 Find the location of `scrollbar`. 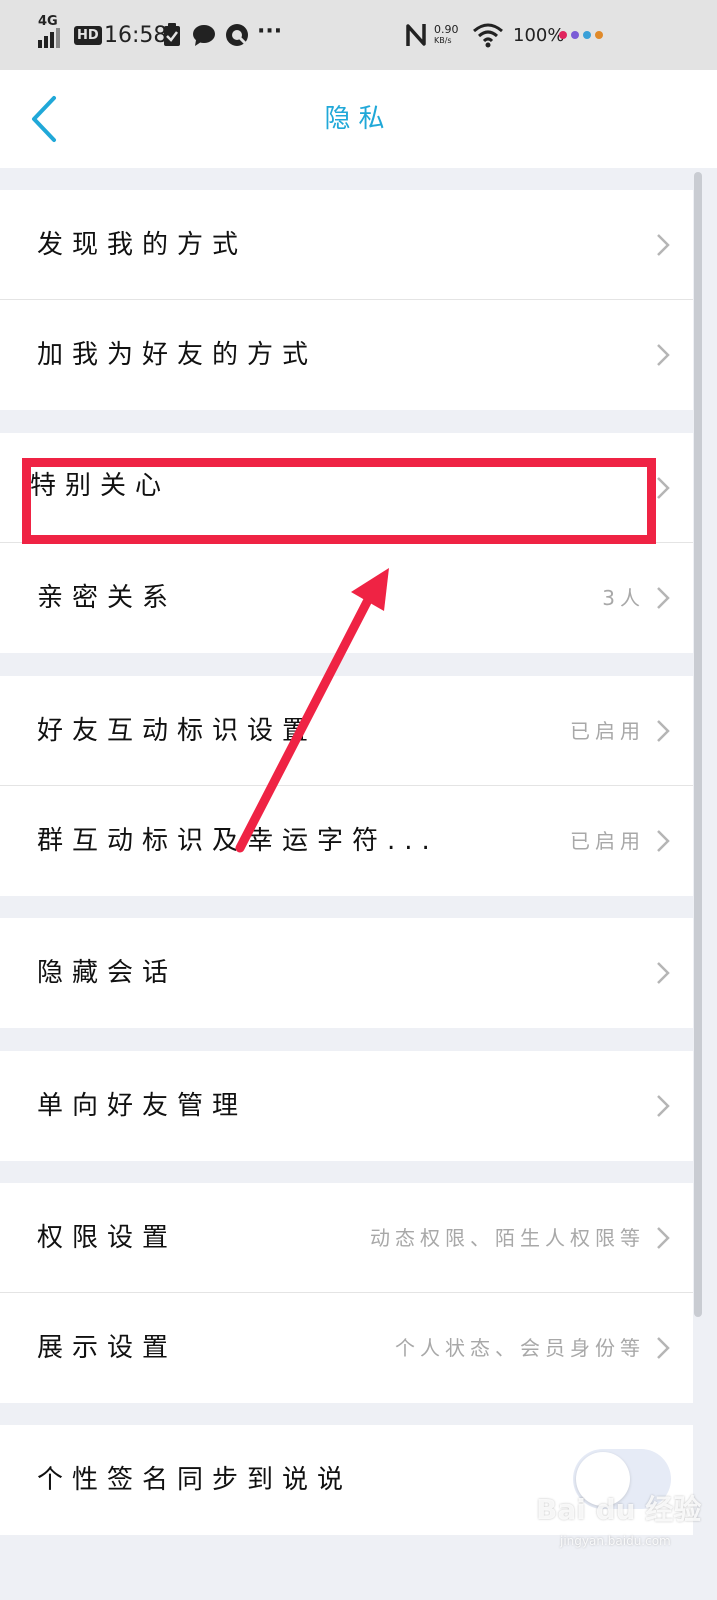

scrollbar is located at coordinates (698, 744).